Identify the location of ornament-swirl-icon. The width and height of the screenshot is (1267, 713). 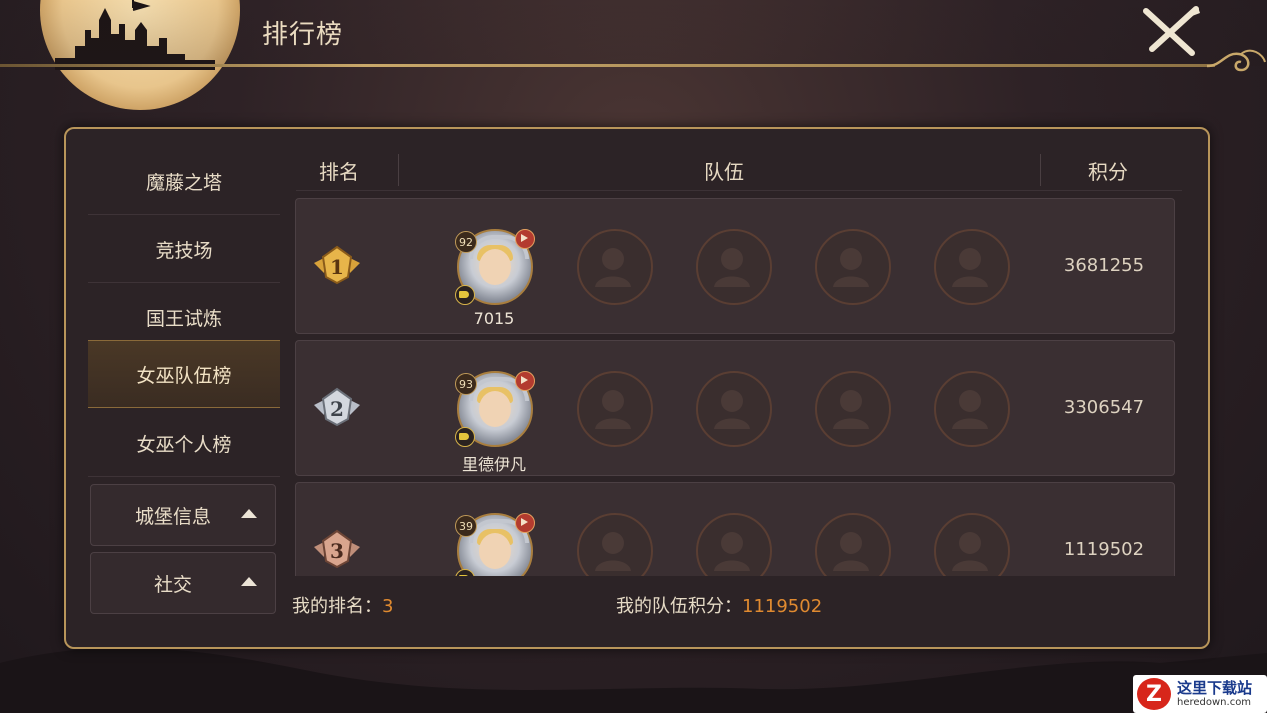
(1236, 60).